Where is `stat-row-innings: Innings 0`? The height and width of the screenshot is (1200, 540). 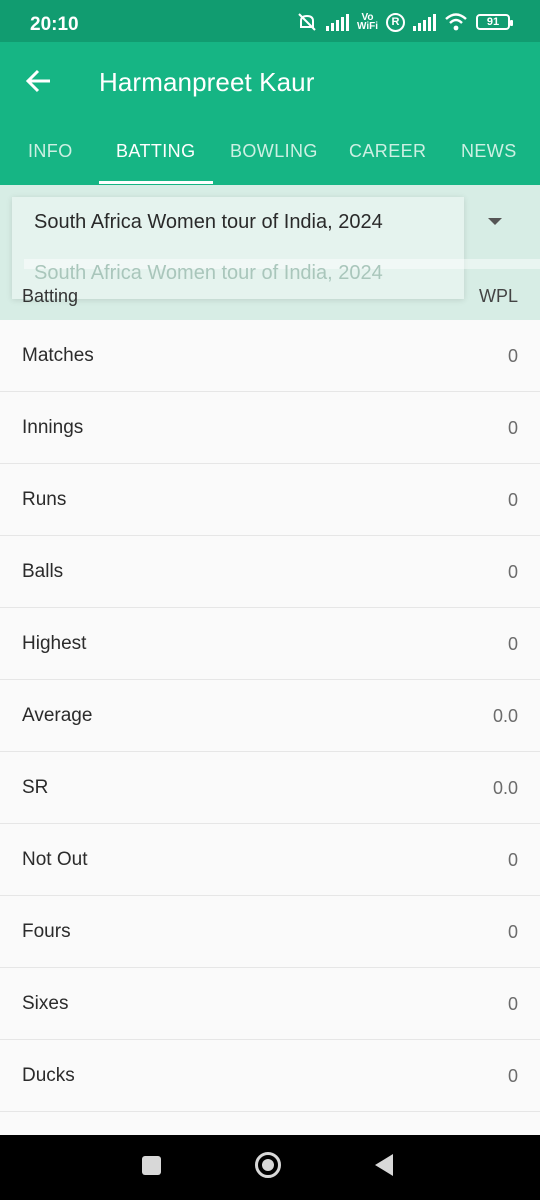 stat-row-innings: Innings 0 is located at coordinates (270, 428).